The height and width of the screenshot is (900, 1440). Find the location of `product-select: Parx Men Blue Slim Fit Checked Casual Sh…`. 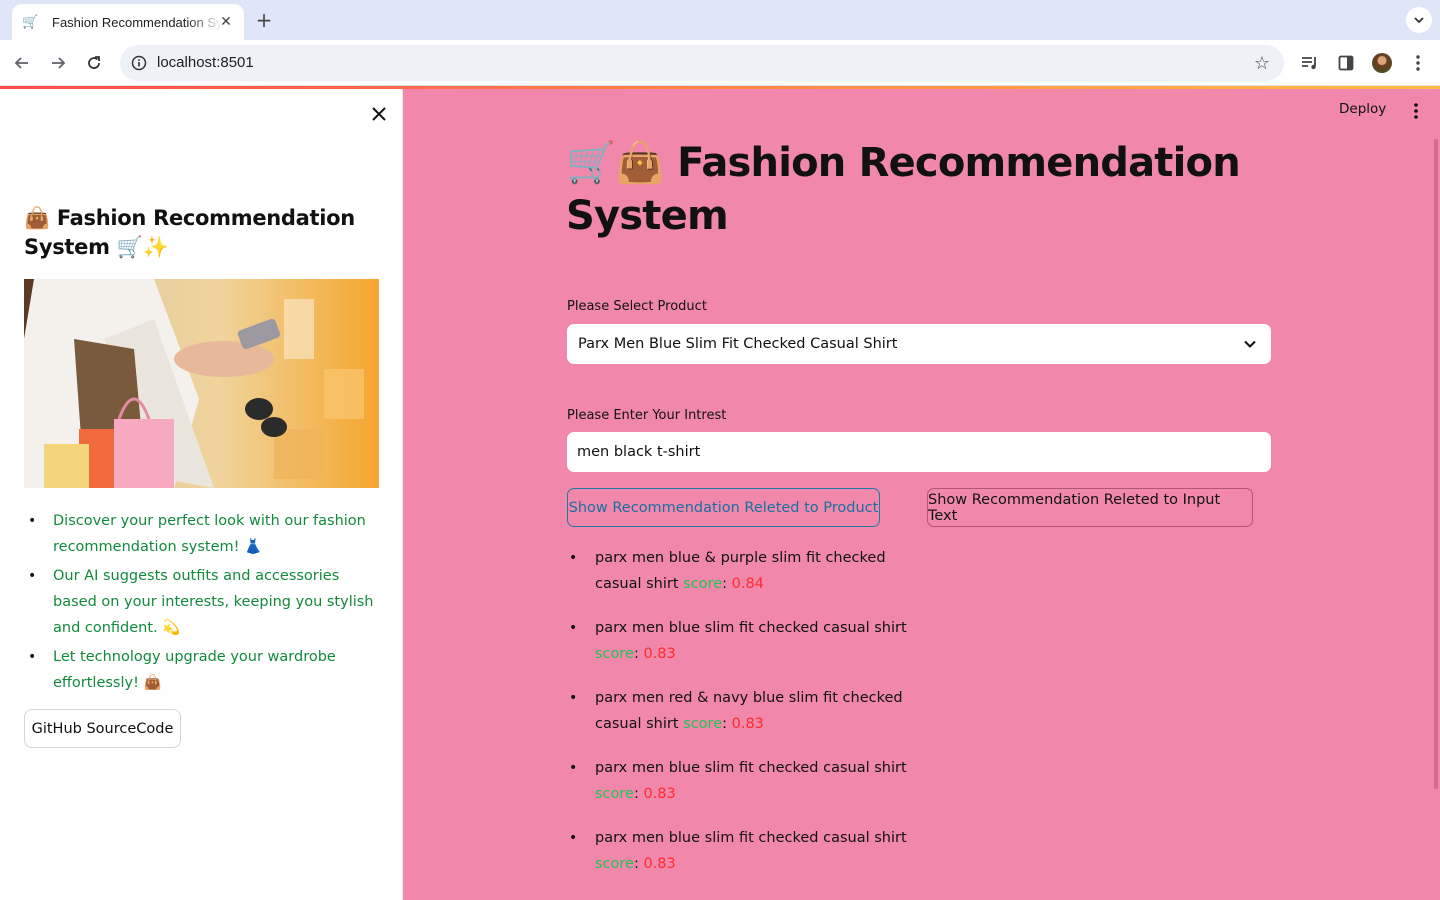

product-select: Parx Men Blue Slim Fit Checked Casual Sh… is located at coordinates (919, 344).